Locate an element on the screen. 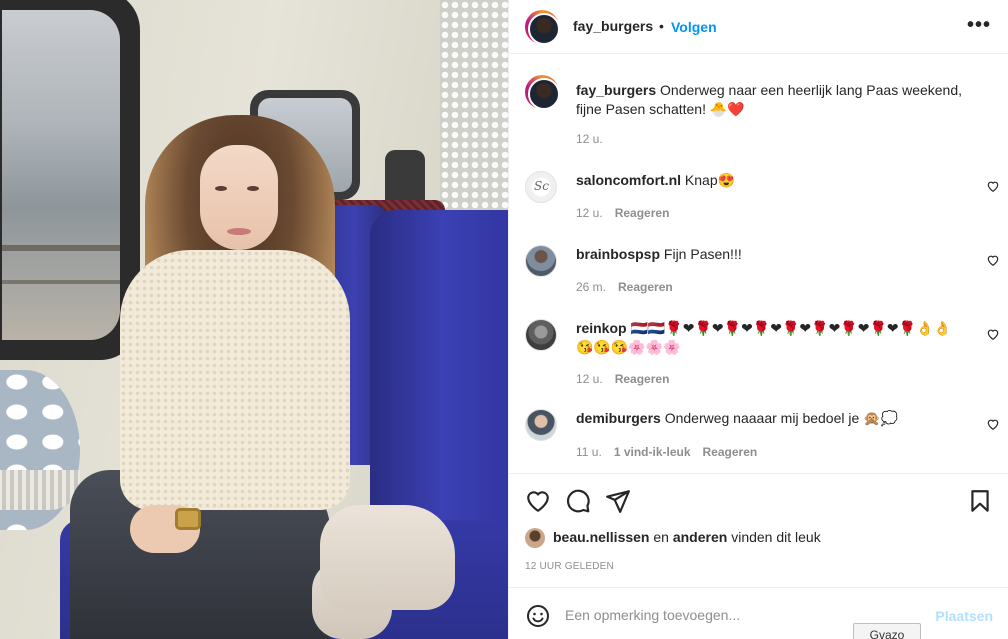 This screenshot has width=1008, height=639. likes-joiner: en is located at coordinates (661, 537).